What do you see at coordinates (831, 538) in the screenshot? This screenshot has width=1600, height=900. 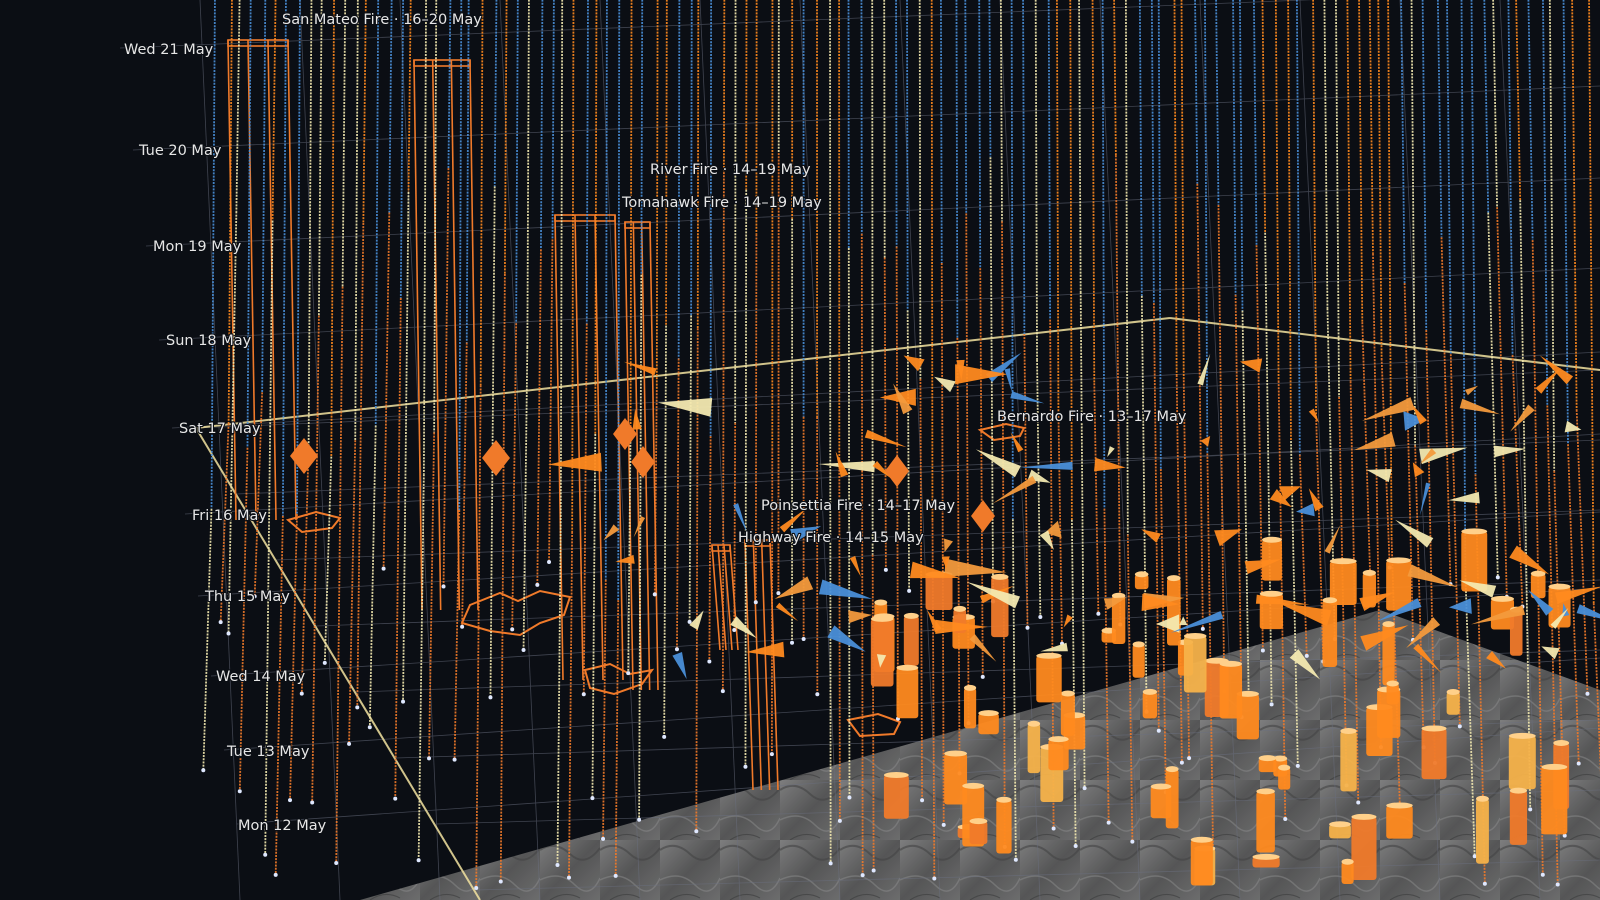 I see `fire-label-highway: Highway Fire · 14–15 May` at bounding box center [831, 538].